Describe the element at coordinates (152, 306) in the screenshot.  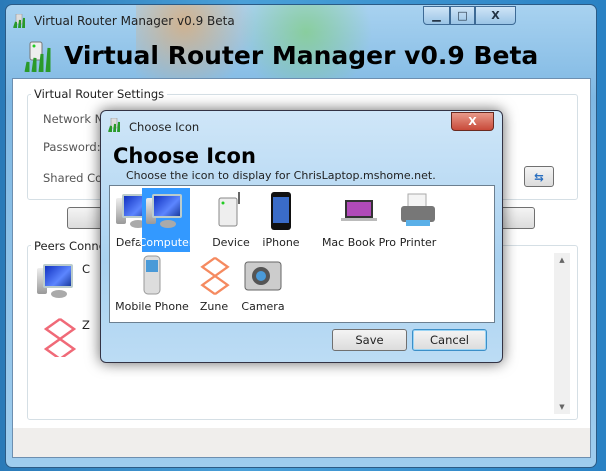
I see `icon-option-label: Mobile Phone` at that location.